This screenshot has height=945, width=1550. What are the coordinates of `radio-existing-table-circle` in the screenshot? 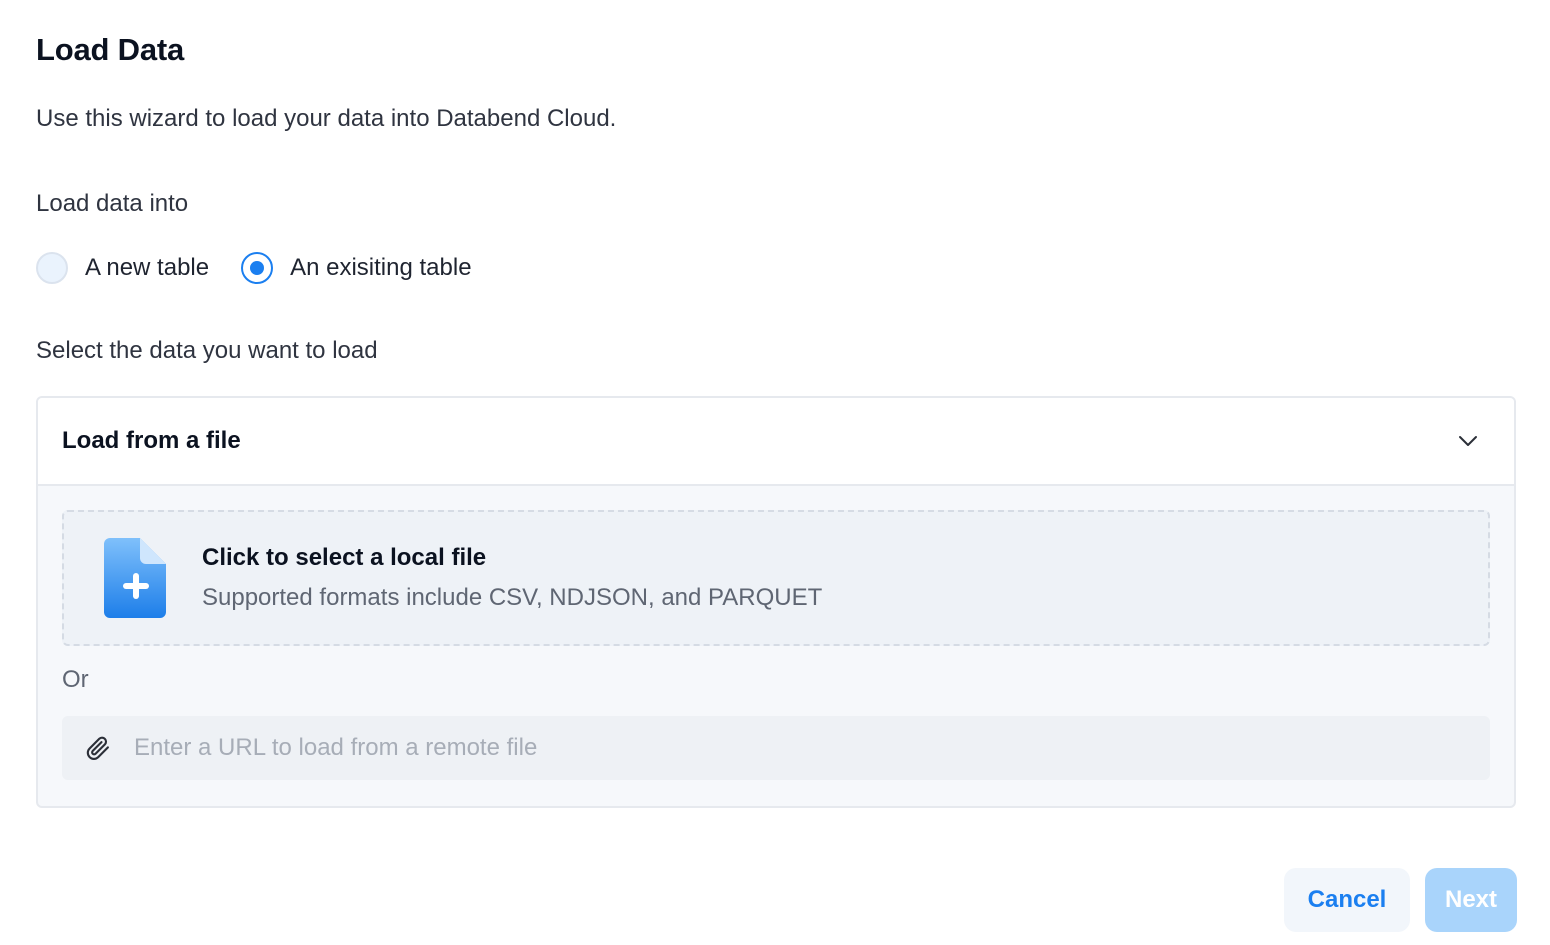 It's located at (257, 268).